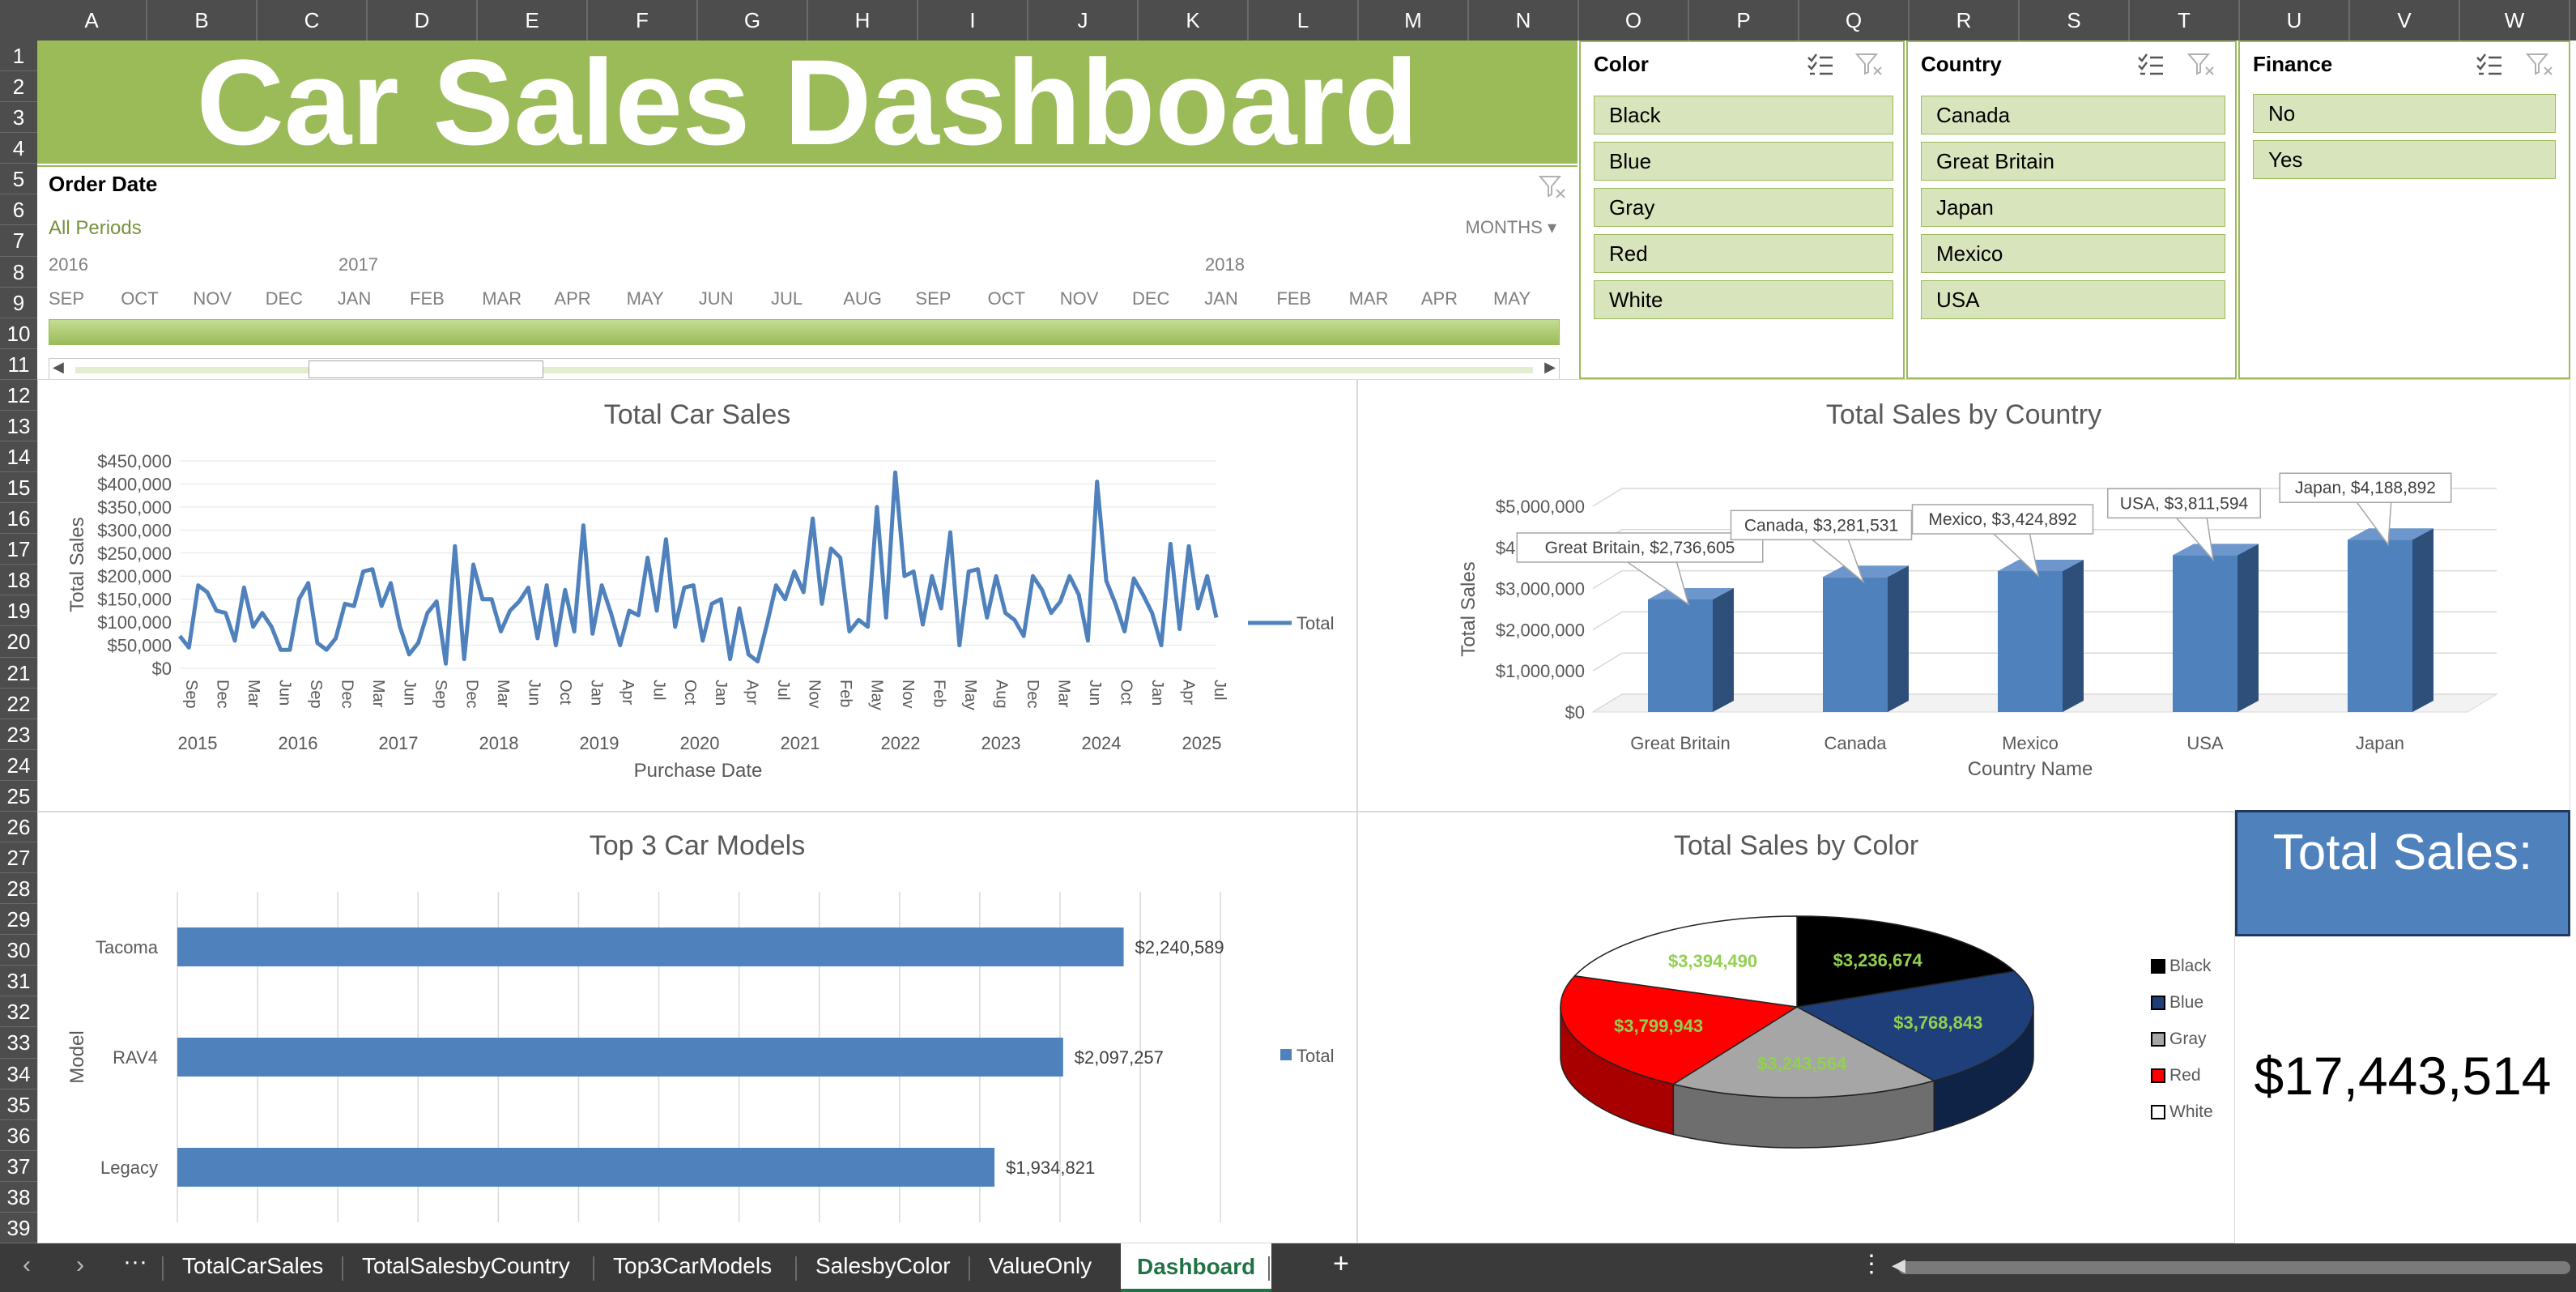  I want to click on slicer-item-japan: Japan, so click(2073, 207).